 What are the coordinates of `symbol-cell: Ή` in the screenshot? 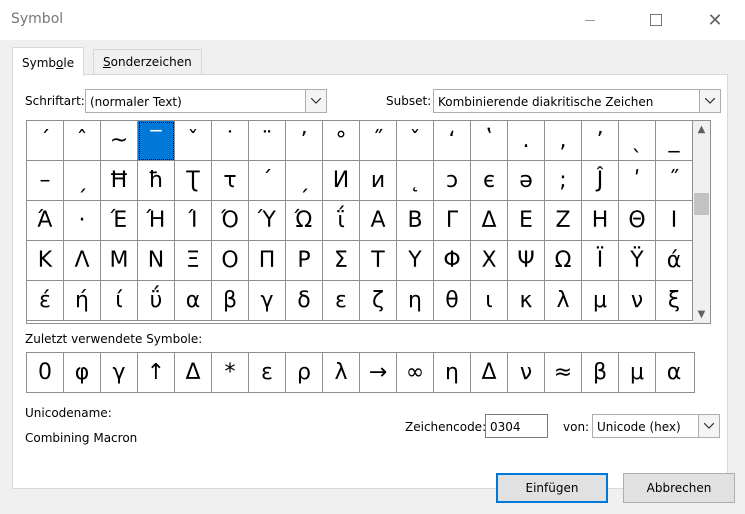 It's located at (156, 221).